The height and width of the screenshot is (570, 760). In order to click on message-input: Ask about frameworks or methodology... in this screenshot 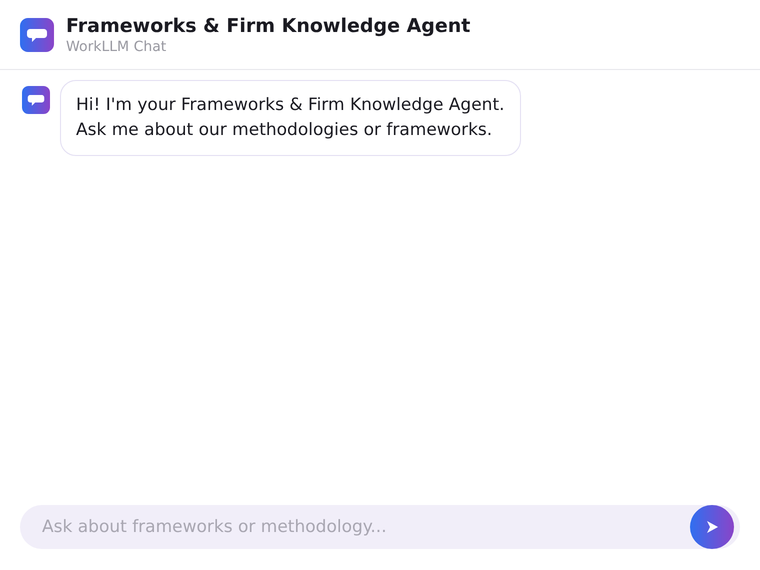, I will do `click(366, 527)`.